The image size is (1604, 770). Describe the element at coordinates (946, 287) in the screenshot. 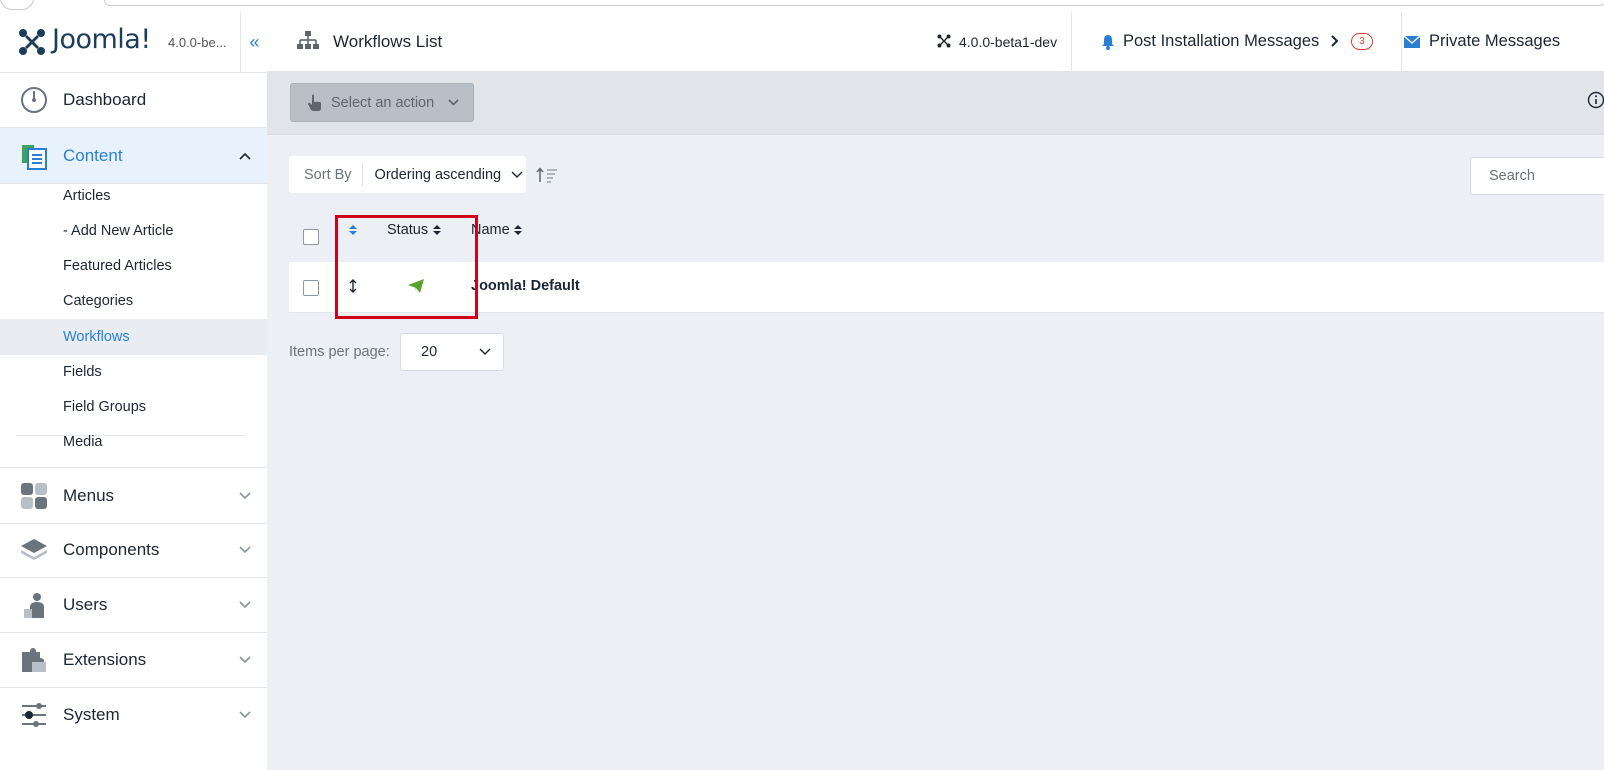

I see `table-row: Joomla! Default` at that location.